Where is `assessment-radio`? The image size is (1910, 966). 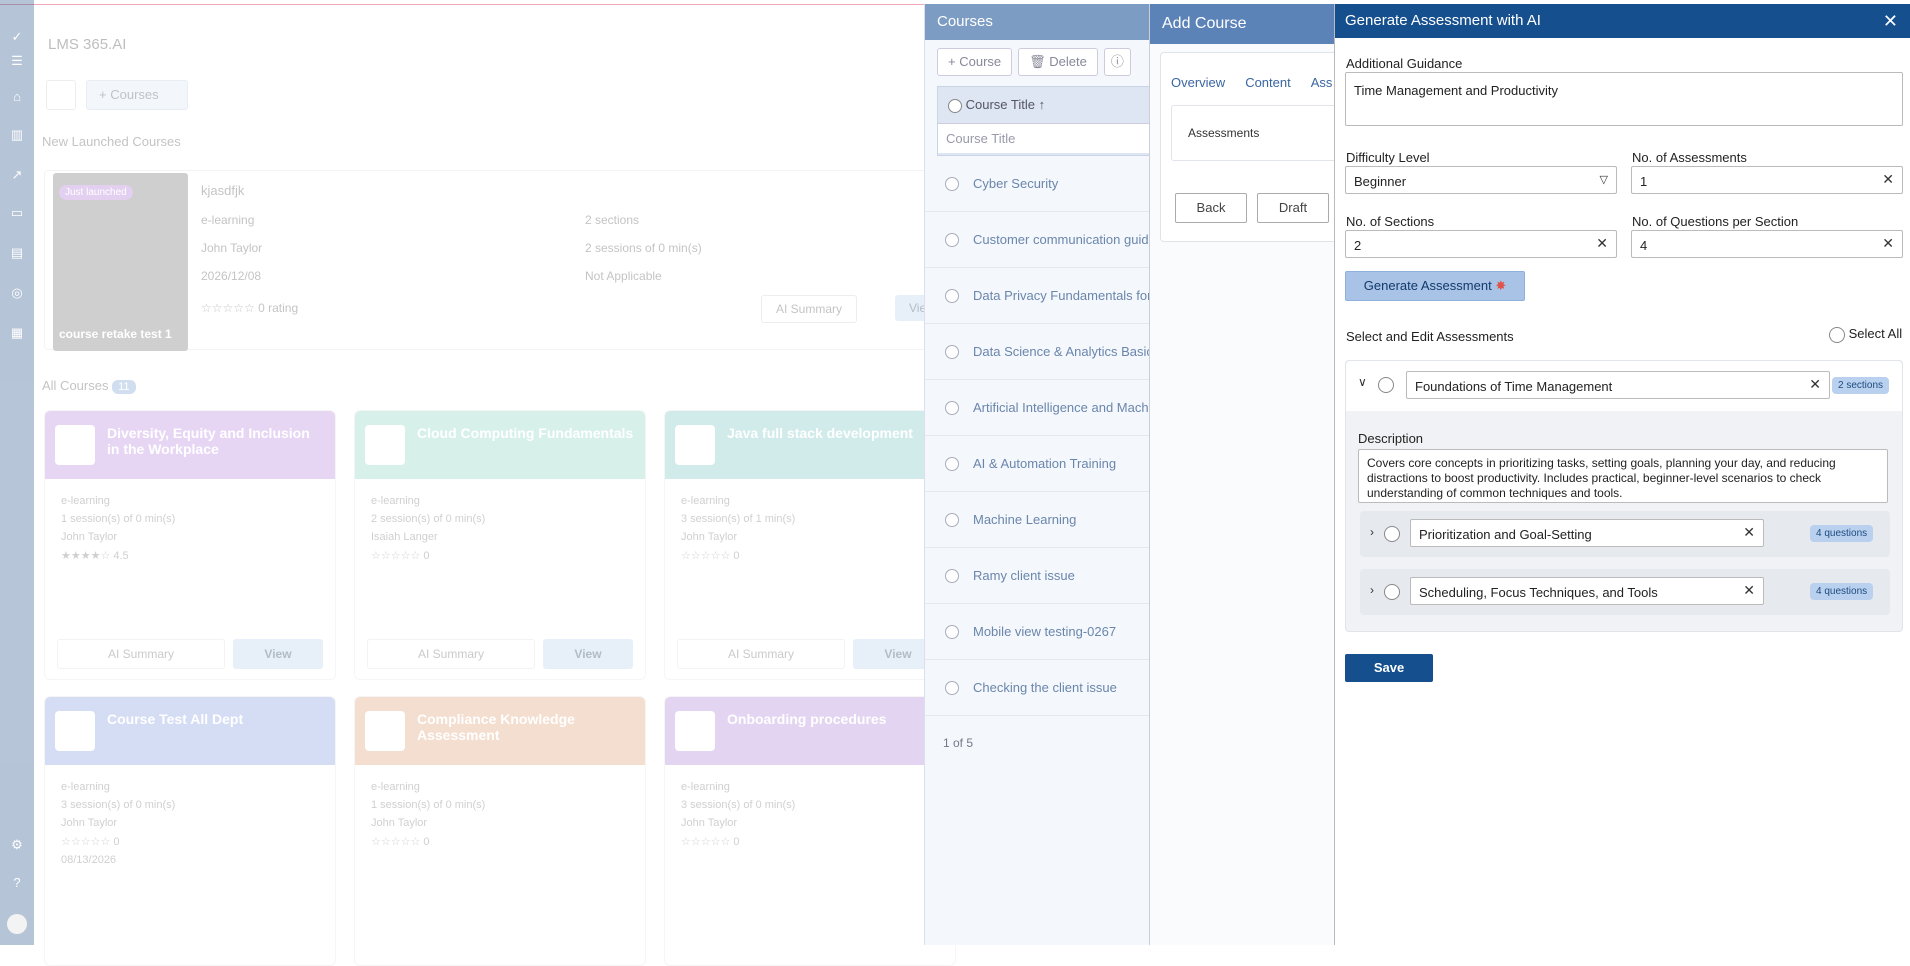 assessment-radio is located at coordinates (1386, 385).